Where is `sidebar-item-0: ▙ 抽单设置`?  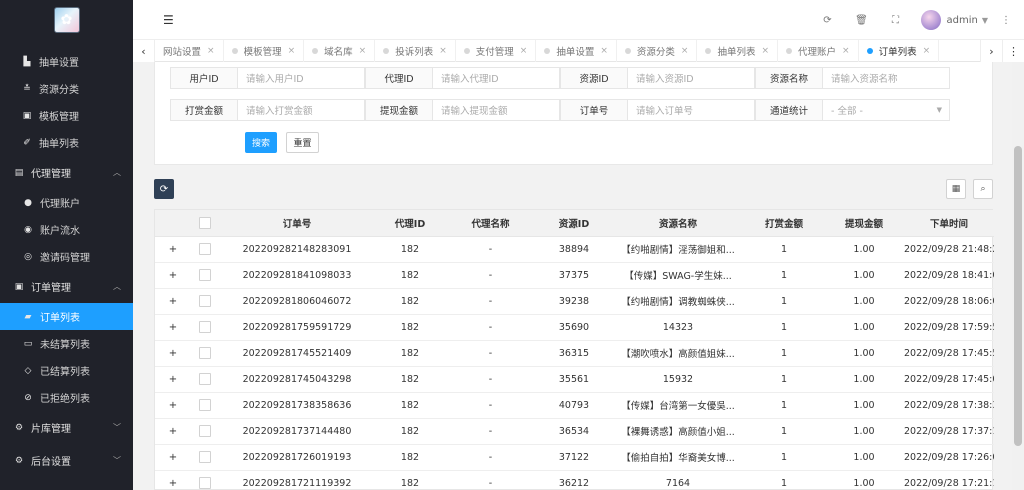
sidebar-item-0: ▙ 抽单设置 is located at coordinates (66, 61).